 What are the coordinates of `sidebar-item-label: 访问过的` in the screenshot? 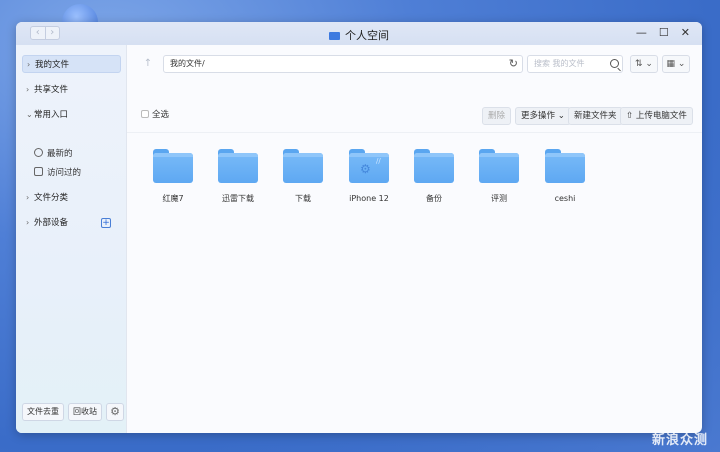 It's located at (64, 173).